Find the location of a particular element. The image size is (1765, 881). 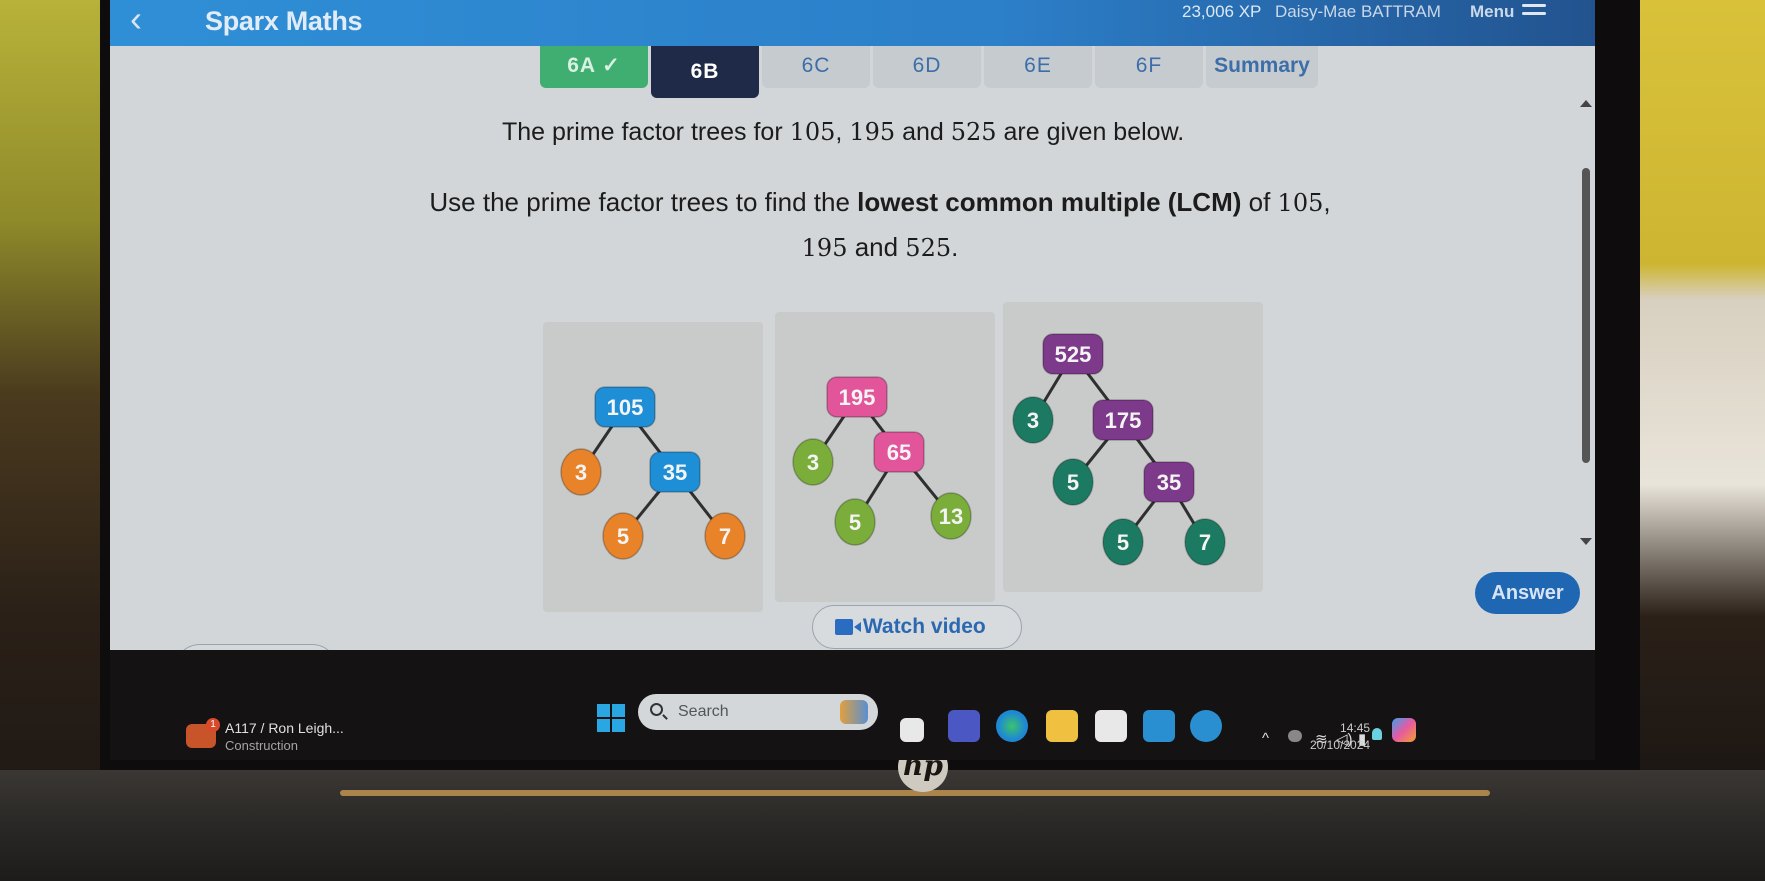

watch-video-button: Watch video is located at coordinates (917, 627).